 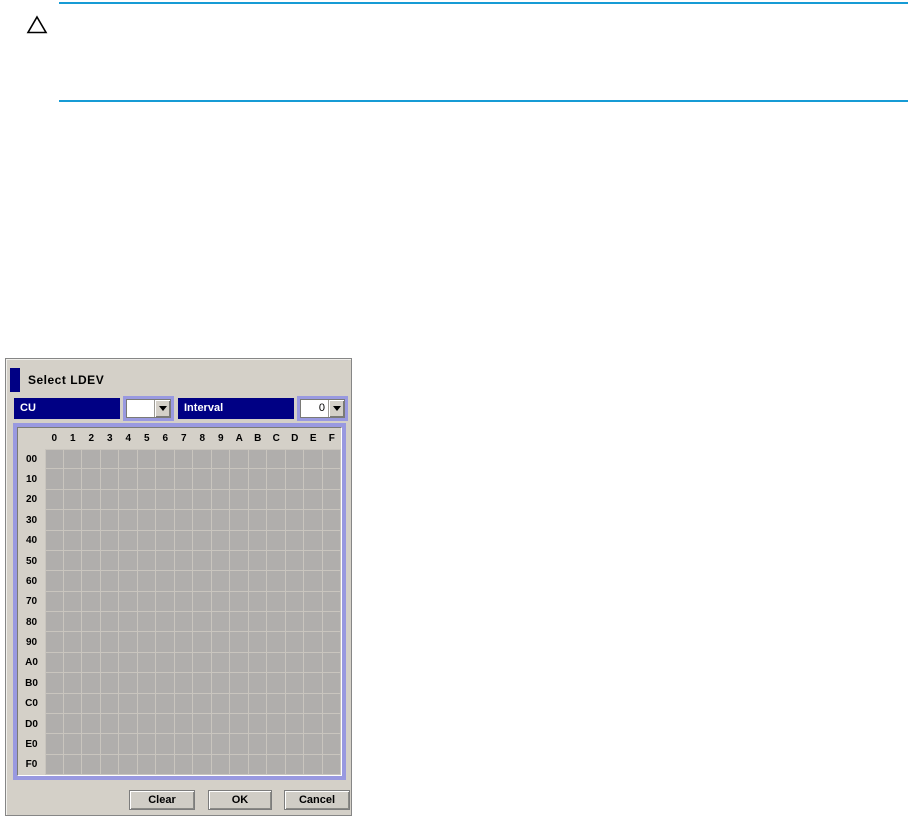 I want to click on interval-dropdown: 0, so click(x=322, y=408).